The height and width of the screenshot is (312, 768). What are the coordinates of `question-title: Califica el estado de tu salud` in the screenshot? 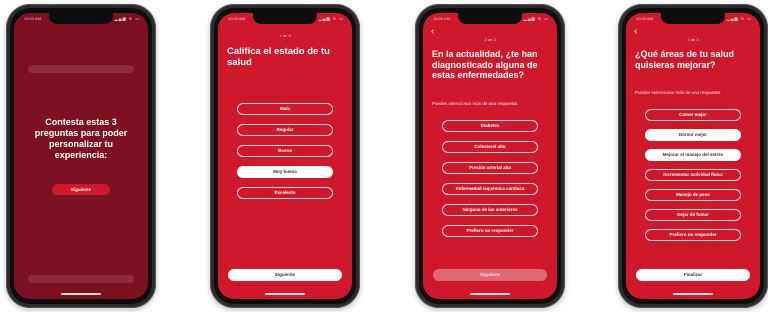 It's located at (278, 57).